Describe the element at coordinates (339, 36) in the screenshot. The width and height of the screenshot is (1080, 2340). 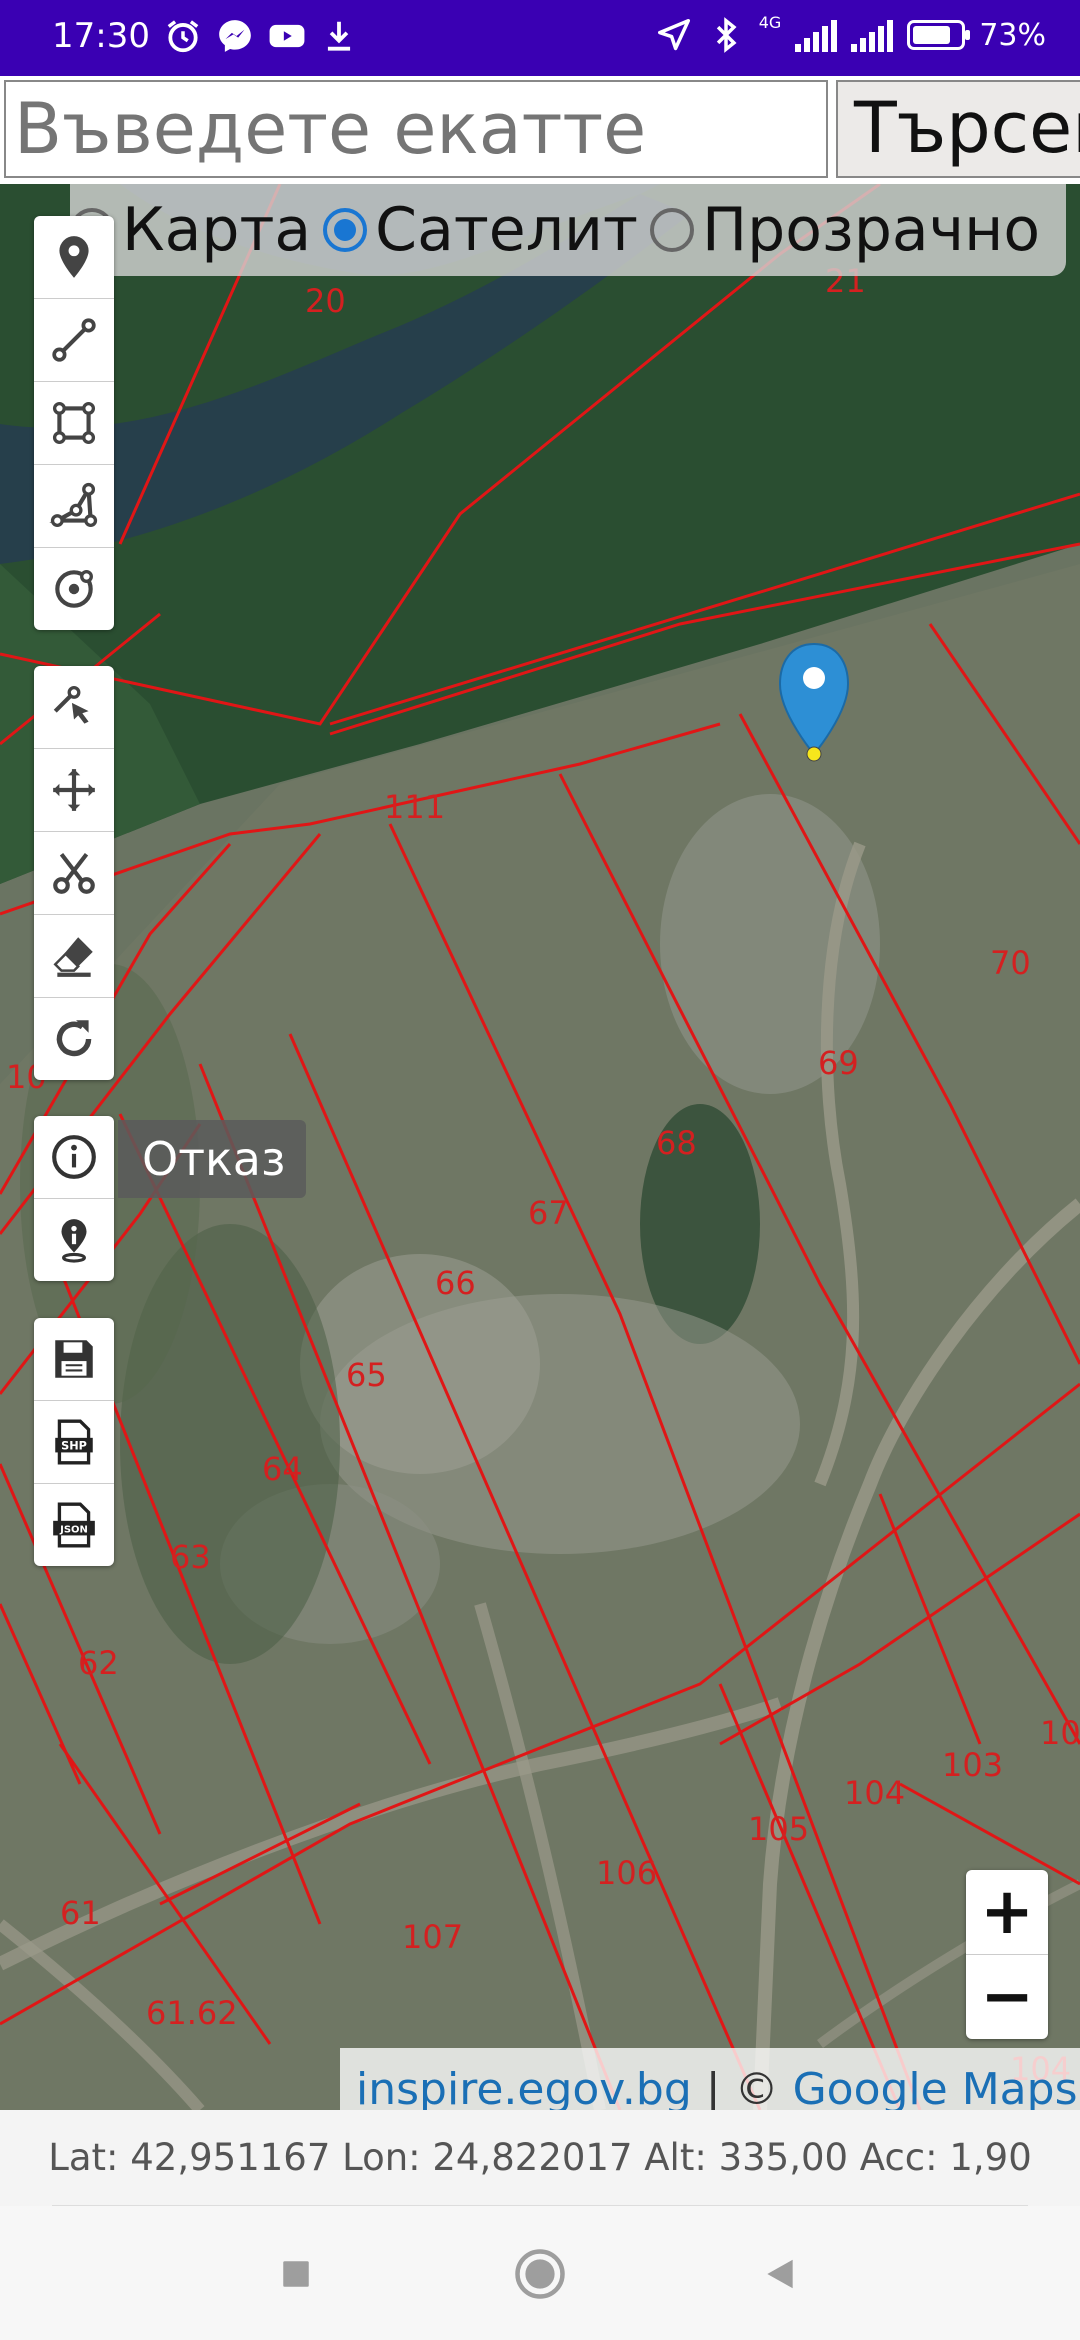
I see `download-icon` at that location.